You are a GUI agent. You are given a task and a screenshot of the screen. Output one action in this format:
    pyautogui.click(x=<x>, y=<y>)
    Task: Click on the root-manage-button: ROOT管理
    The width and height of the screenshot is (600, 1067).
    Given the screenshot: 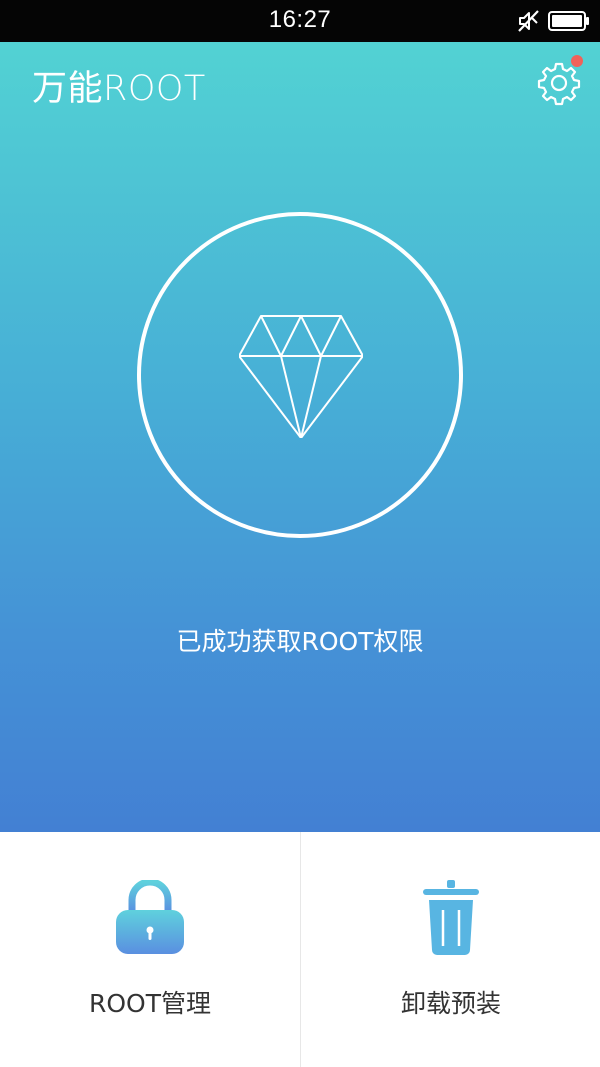 What is the action you would take?
    pyautogui.click(x=150, y=949)
    